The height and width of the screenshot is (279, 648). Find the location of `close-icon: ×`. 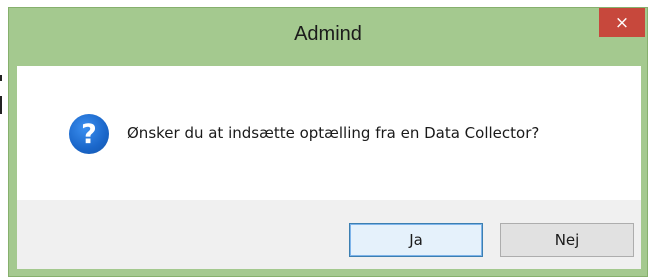

close-icon: × is located at coordinates (622, 22).